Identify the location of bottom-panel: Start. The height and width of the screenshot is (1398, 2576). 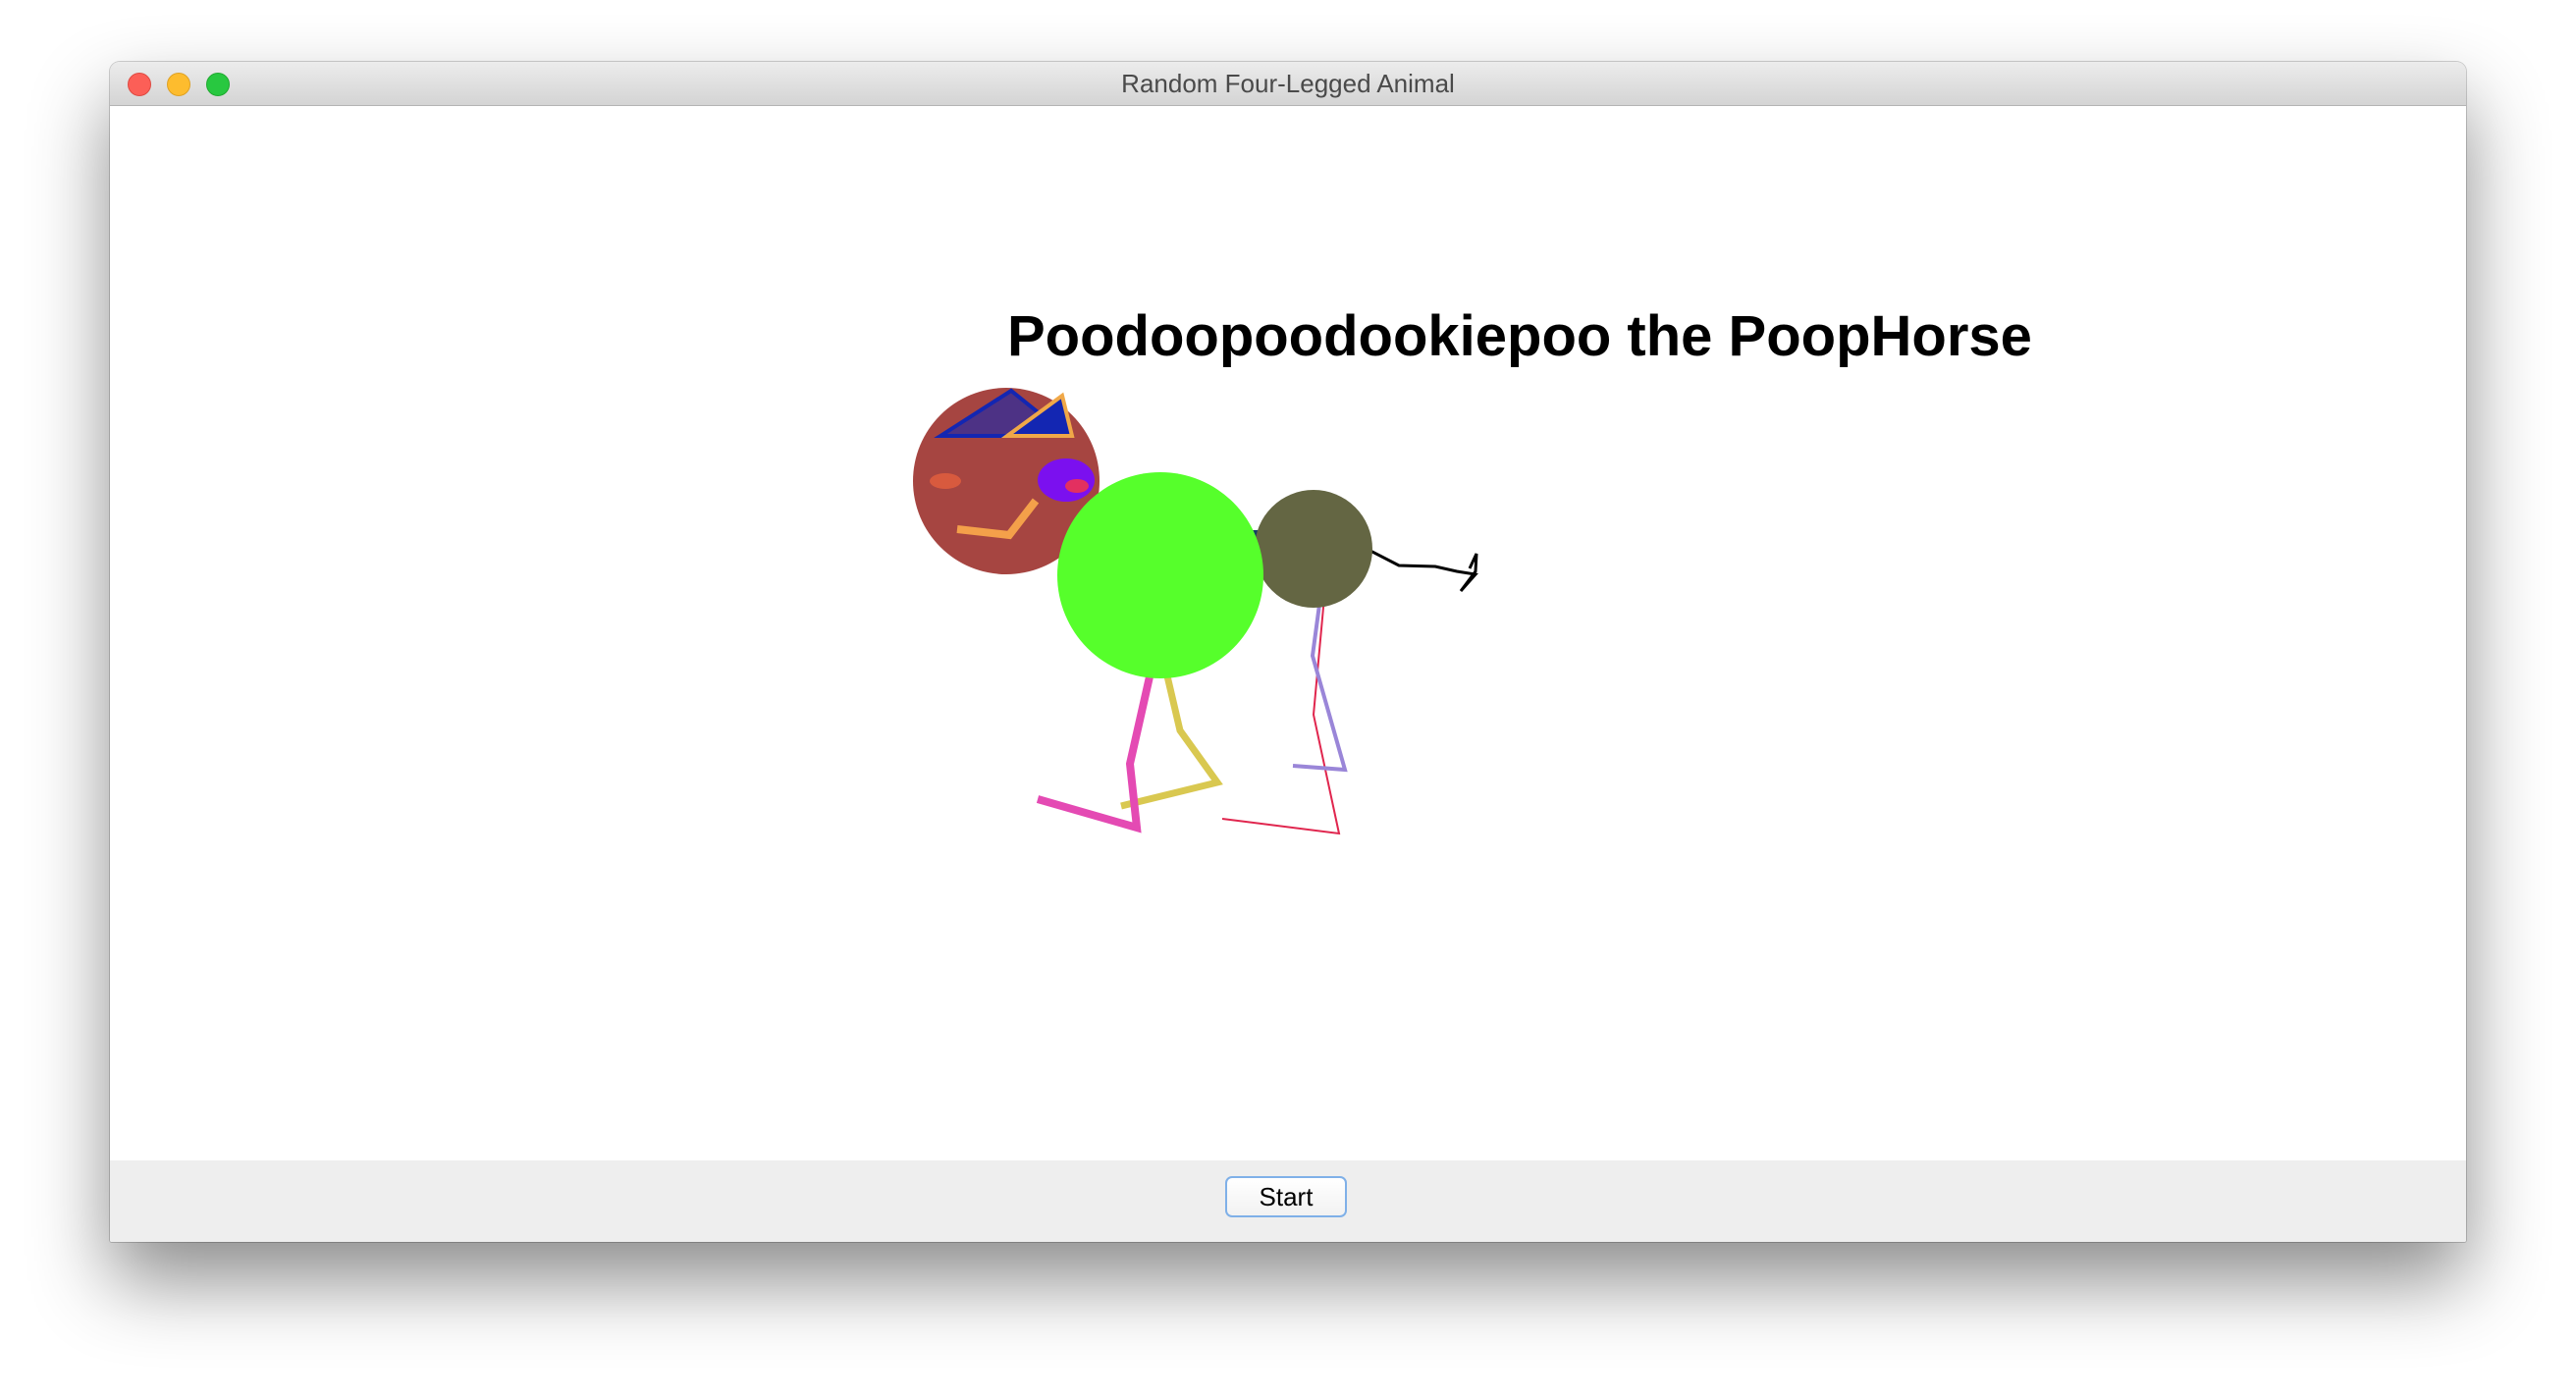
(1288, 1201).